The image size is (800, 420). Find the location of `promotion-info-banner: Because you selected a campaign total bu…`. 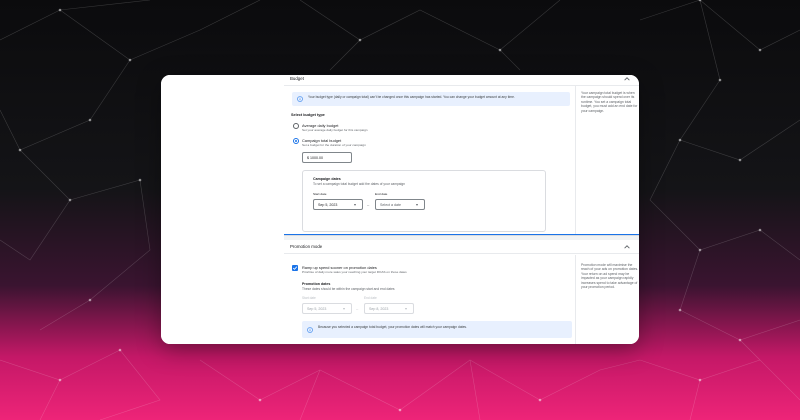

promotion-info-banner: Because you selected a campaign total bu… is located at coordinates (437, 329).